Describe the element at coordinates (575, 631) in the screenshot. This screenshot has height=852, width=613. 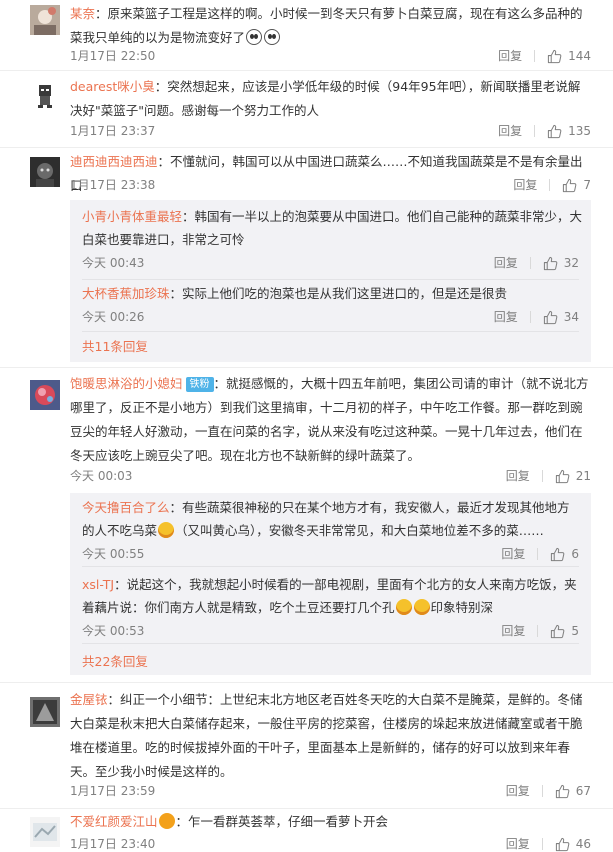
I see `like-count: 5` at that location.